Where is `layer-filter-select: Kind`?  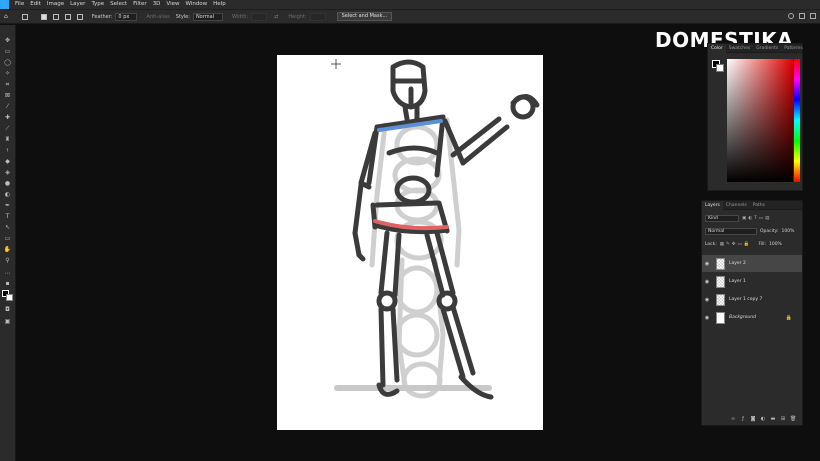
layer-filter-select: Kind is located at coordinates (722, 218).